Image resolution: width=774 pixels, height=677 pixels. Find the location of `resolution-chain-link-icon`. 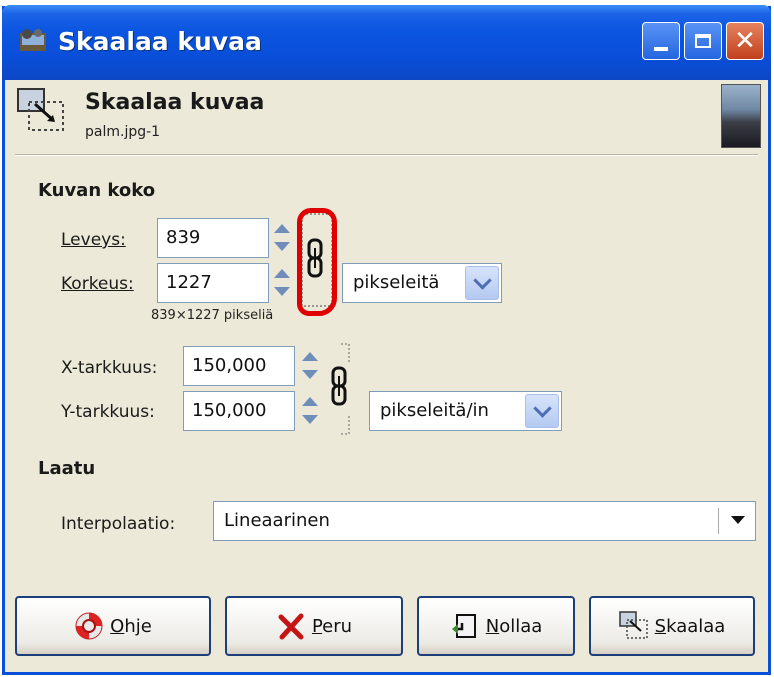

resolution-chain-link-icon is located at coordinates (340, 389).